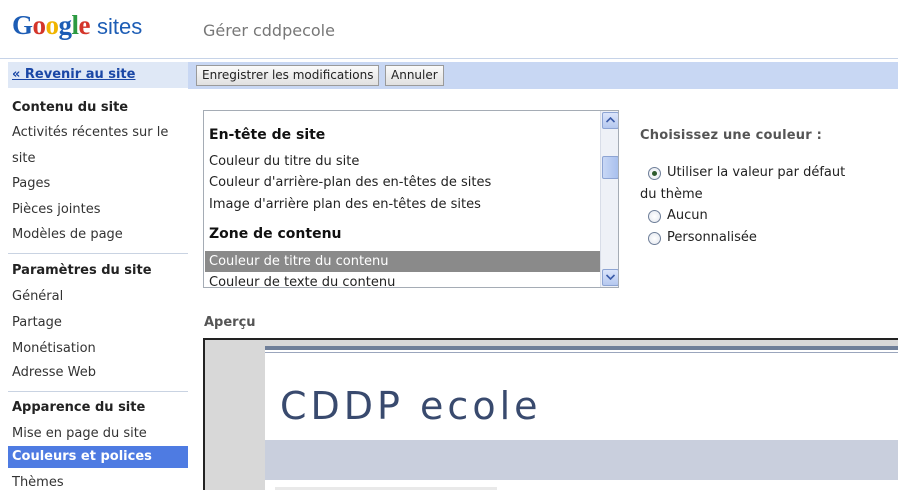  What do you see at coordinates (687, 215) in the screenshot?
I see `radio-none-label: Aucun` at bounding box center [687, 215].